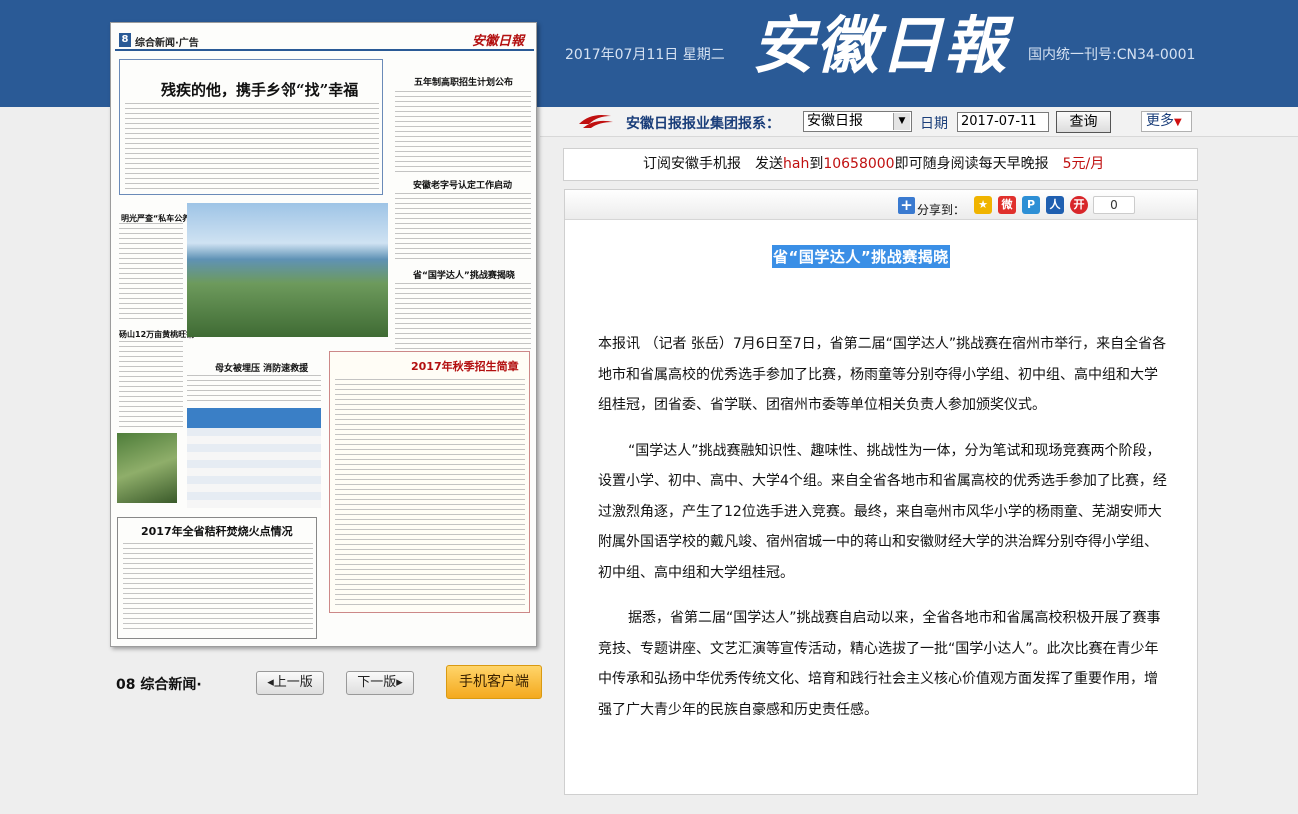 This screenshot has height=814, width=1298. What do you see at coordinates (645, 55) in the screenshot?
I see `issue-date: 2017年07月11日 星期二` at bounding box center [645, 55].